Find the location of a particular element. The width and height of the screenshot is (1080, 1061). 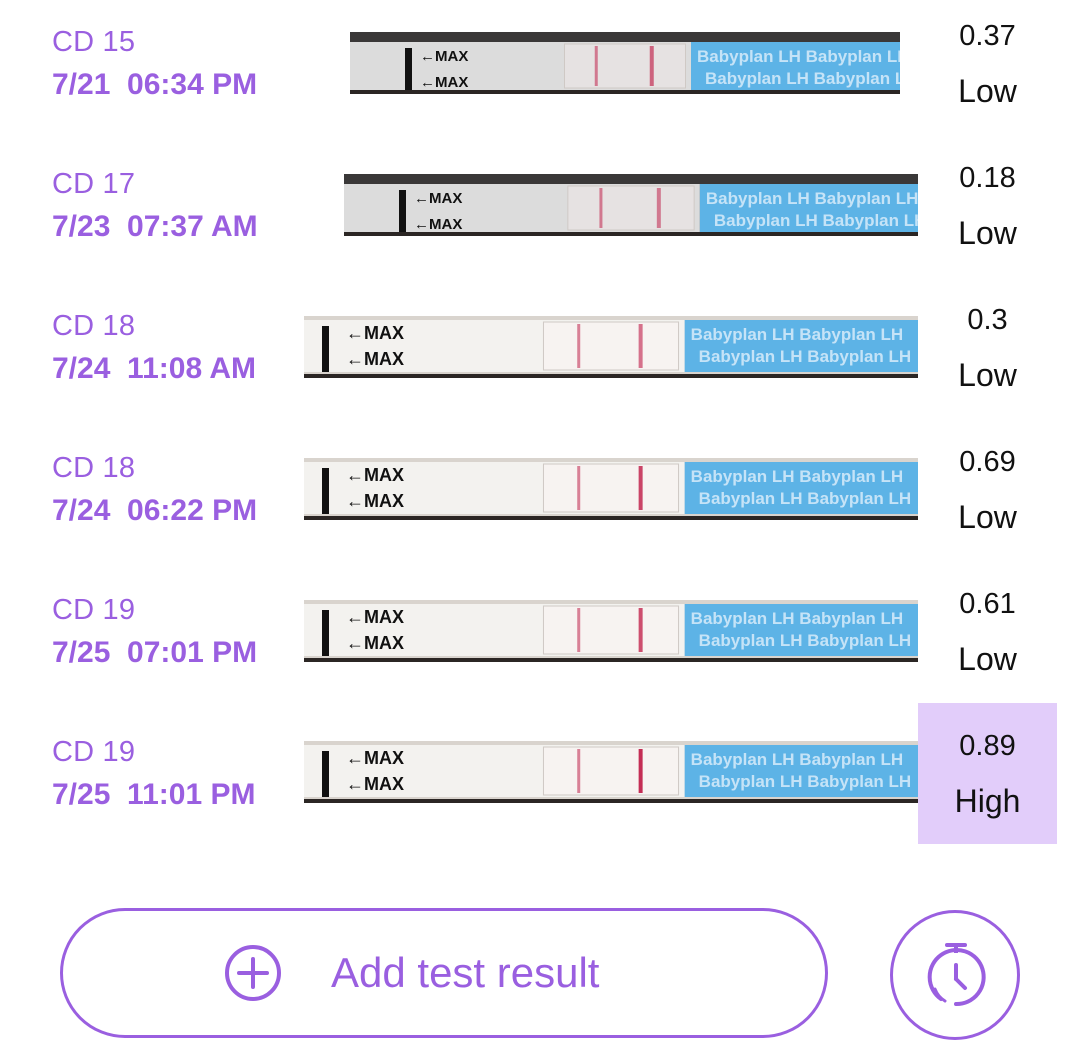

cycle-day-label: CD 17 is located at coordinates (94, 184).